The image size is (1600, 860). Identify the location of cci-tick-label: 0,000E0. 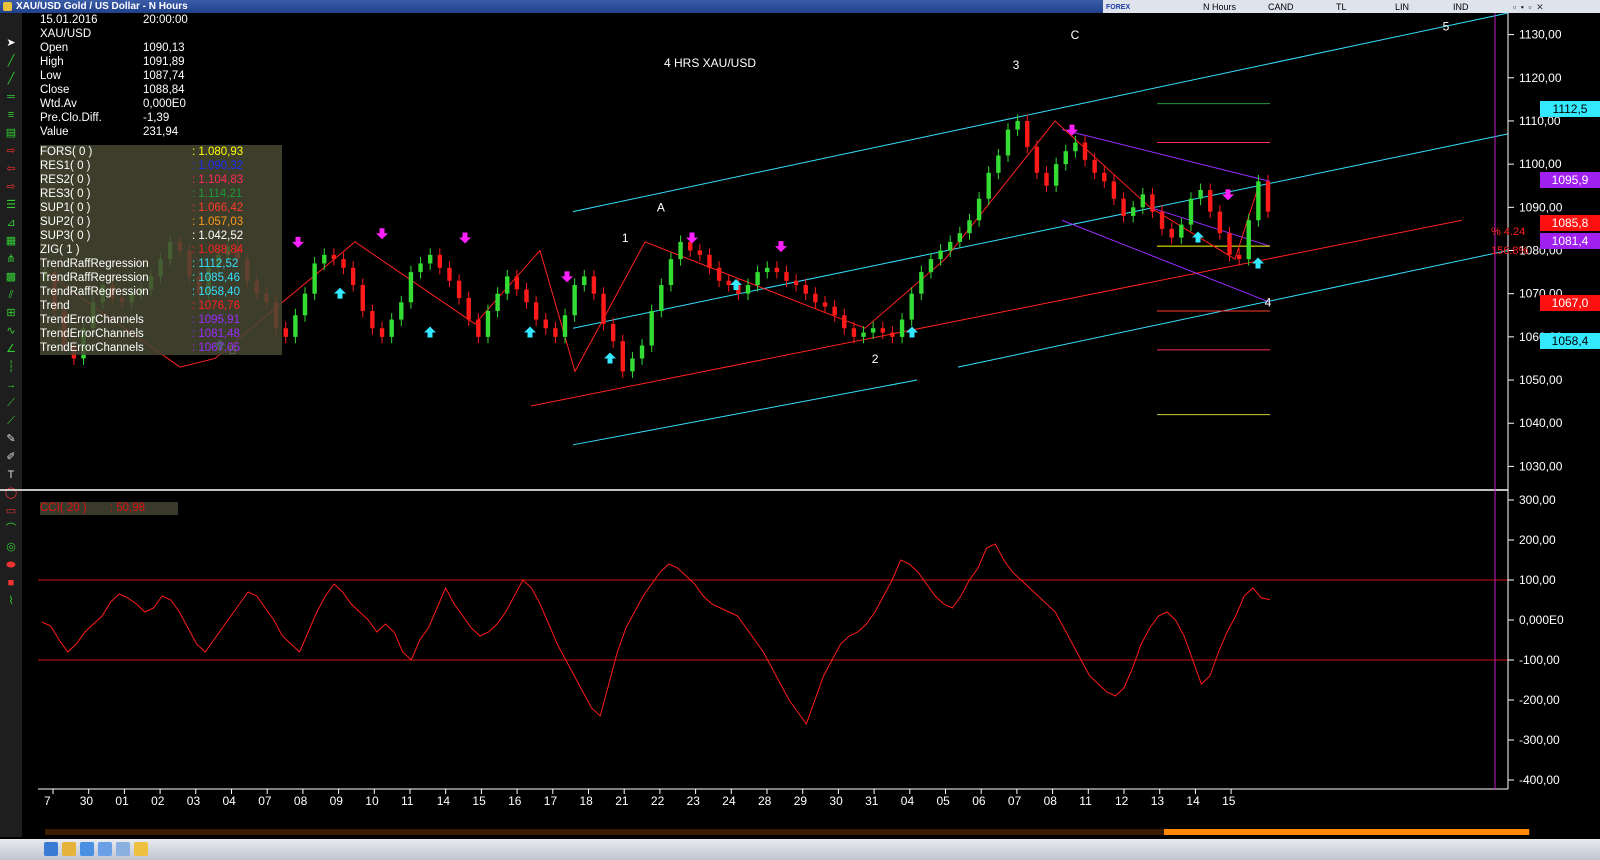
(1541, 620).